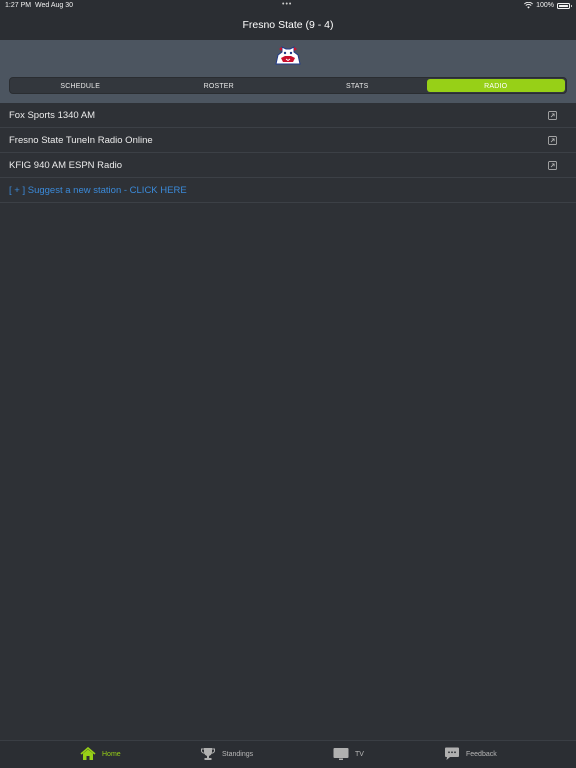 This screenshot has height=768, width=576. I want to click on station-label: Fox Sports 1340 AM, so click(52, 115).